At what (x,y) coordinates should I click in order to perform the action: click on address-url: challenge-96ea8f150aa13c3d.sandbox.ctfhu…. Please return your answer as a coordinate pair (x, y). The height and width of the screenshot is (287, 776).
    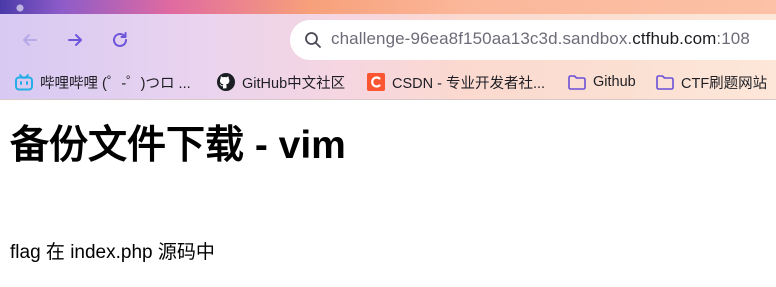
    Looking at the image, I should click on (540, 39).